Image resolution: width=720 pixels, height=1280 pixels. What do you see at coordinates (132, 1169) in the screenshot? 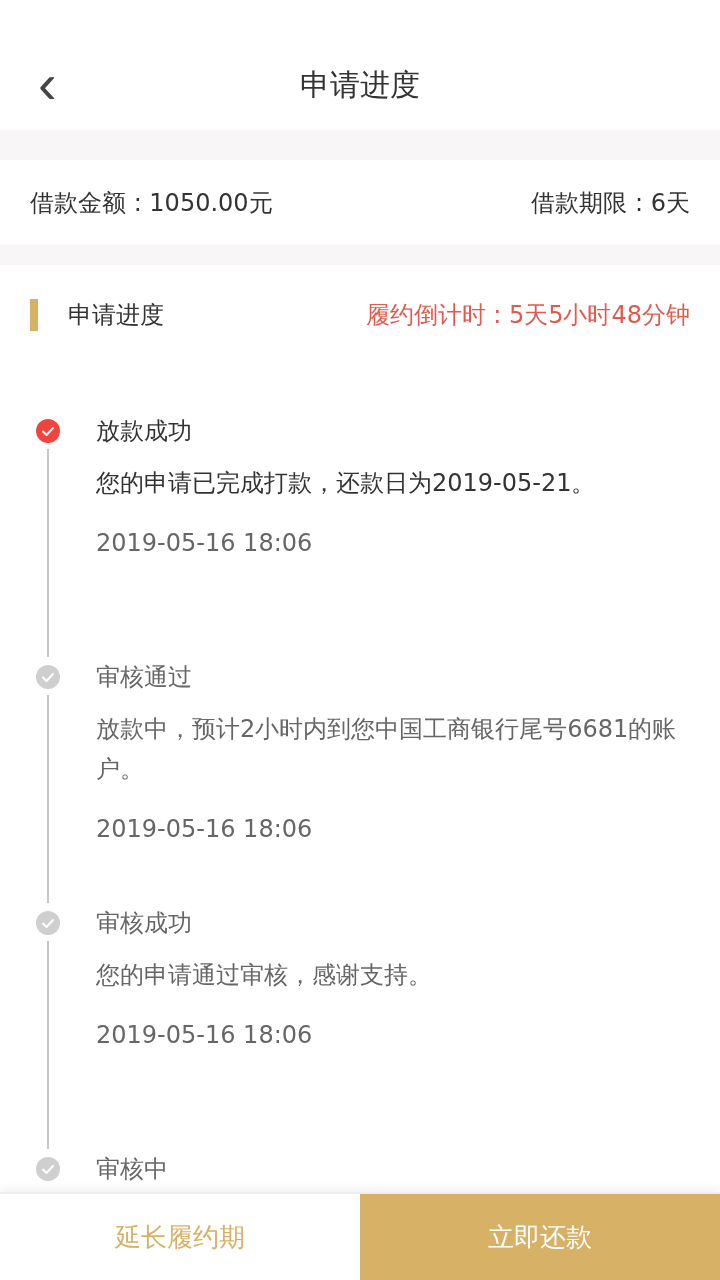
I see `step-title: 审核中` at bounding box center [132, 1169].